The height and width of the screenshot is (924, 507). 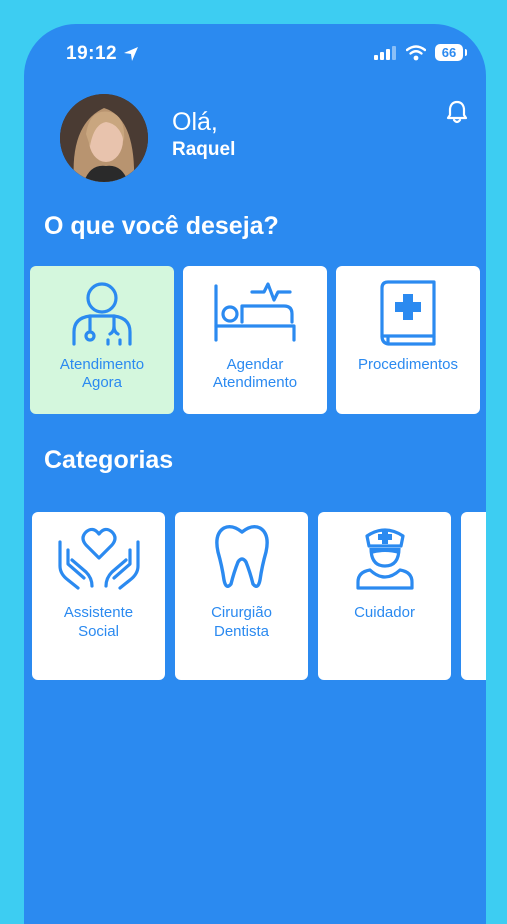 What do you see at coordinates (204, 149) in the screenshot?
I see `user-name: Raquel` at bounding box center [204, 149].